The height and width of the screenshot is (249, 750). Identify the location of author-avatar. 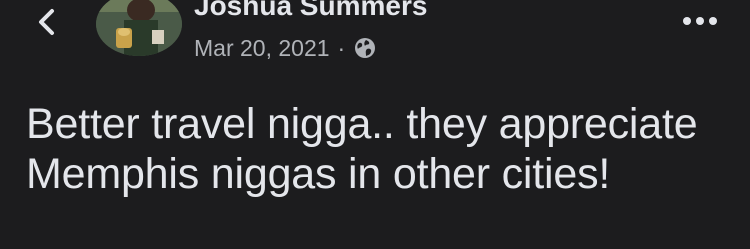
(139, 28).